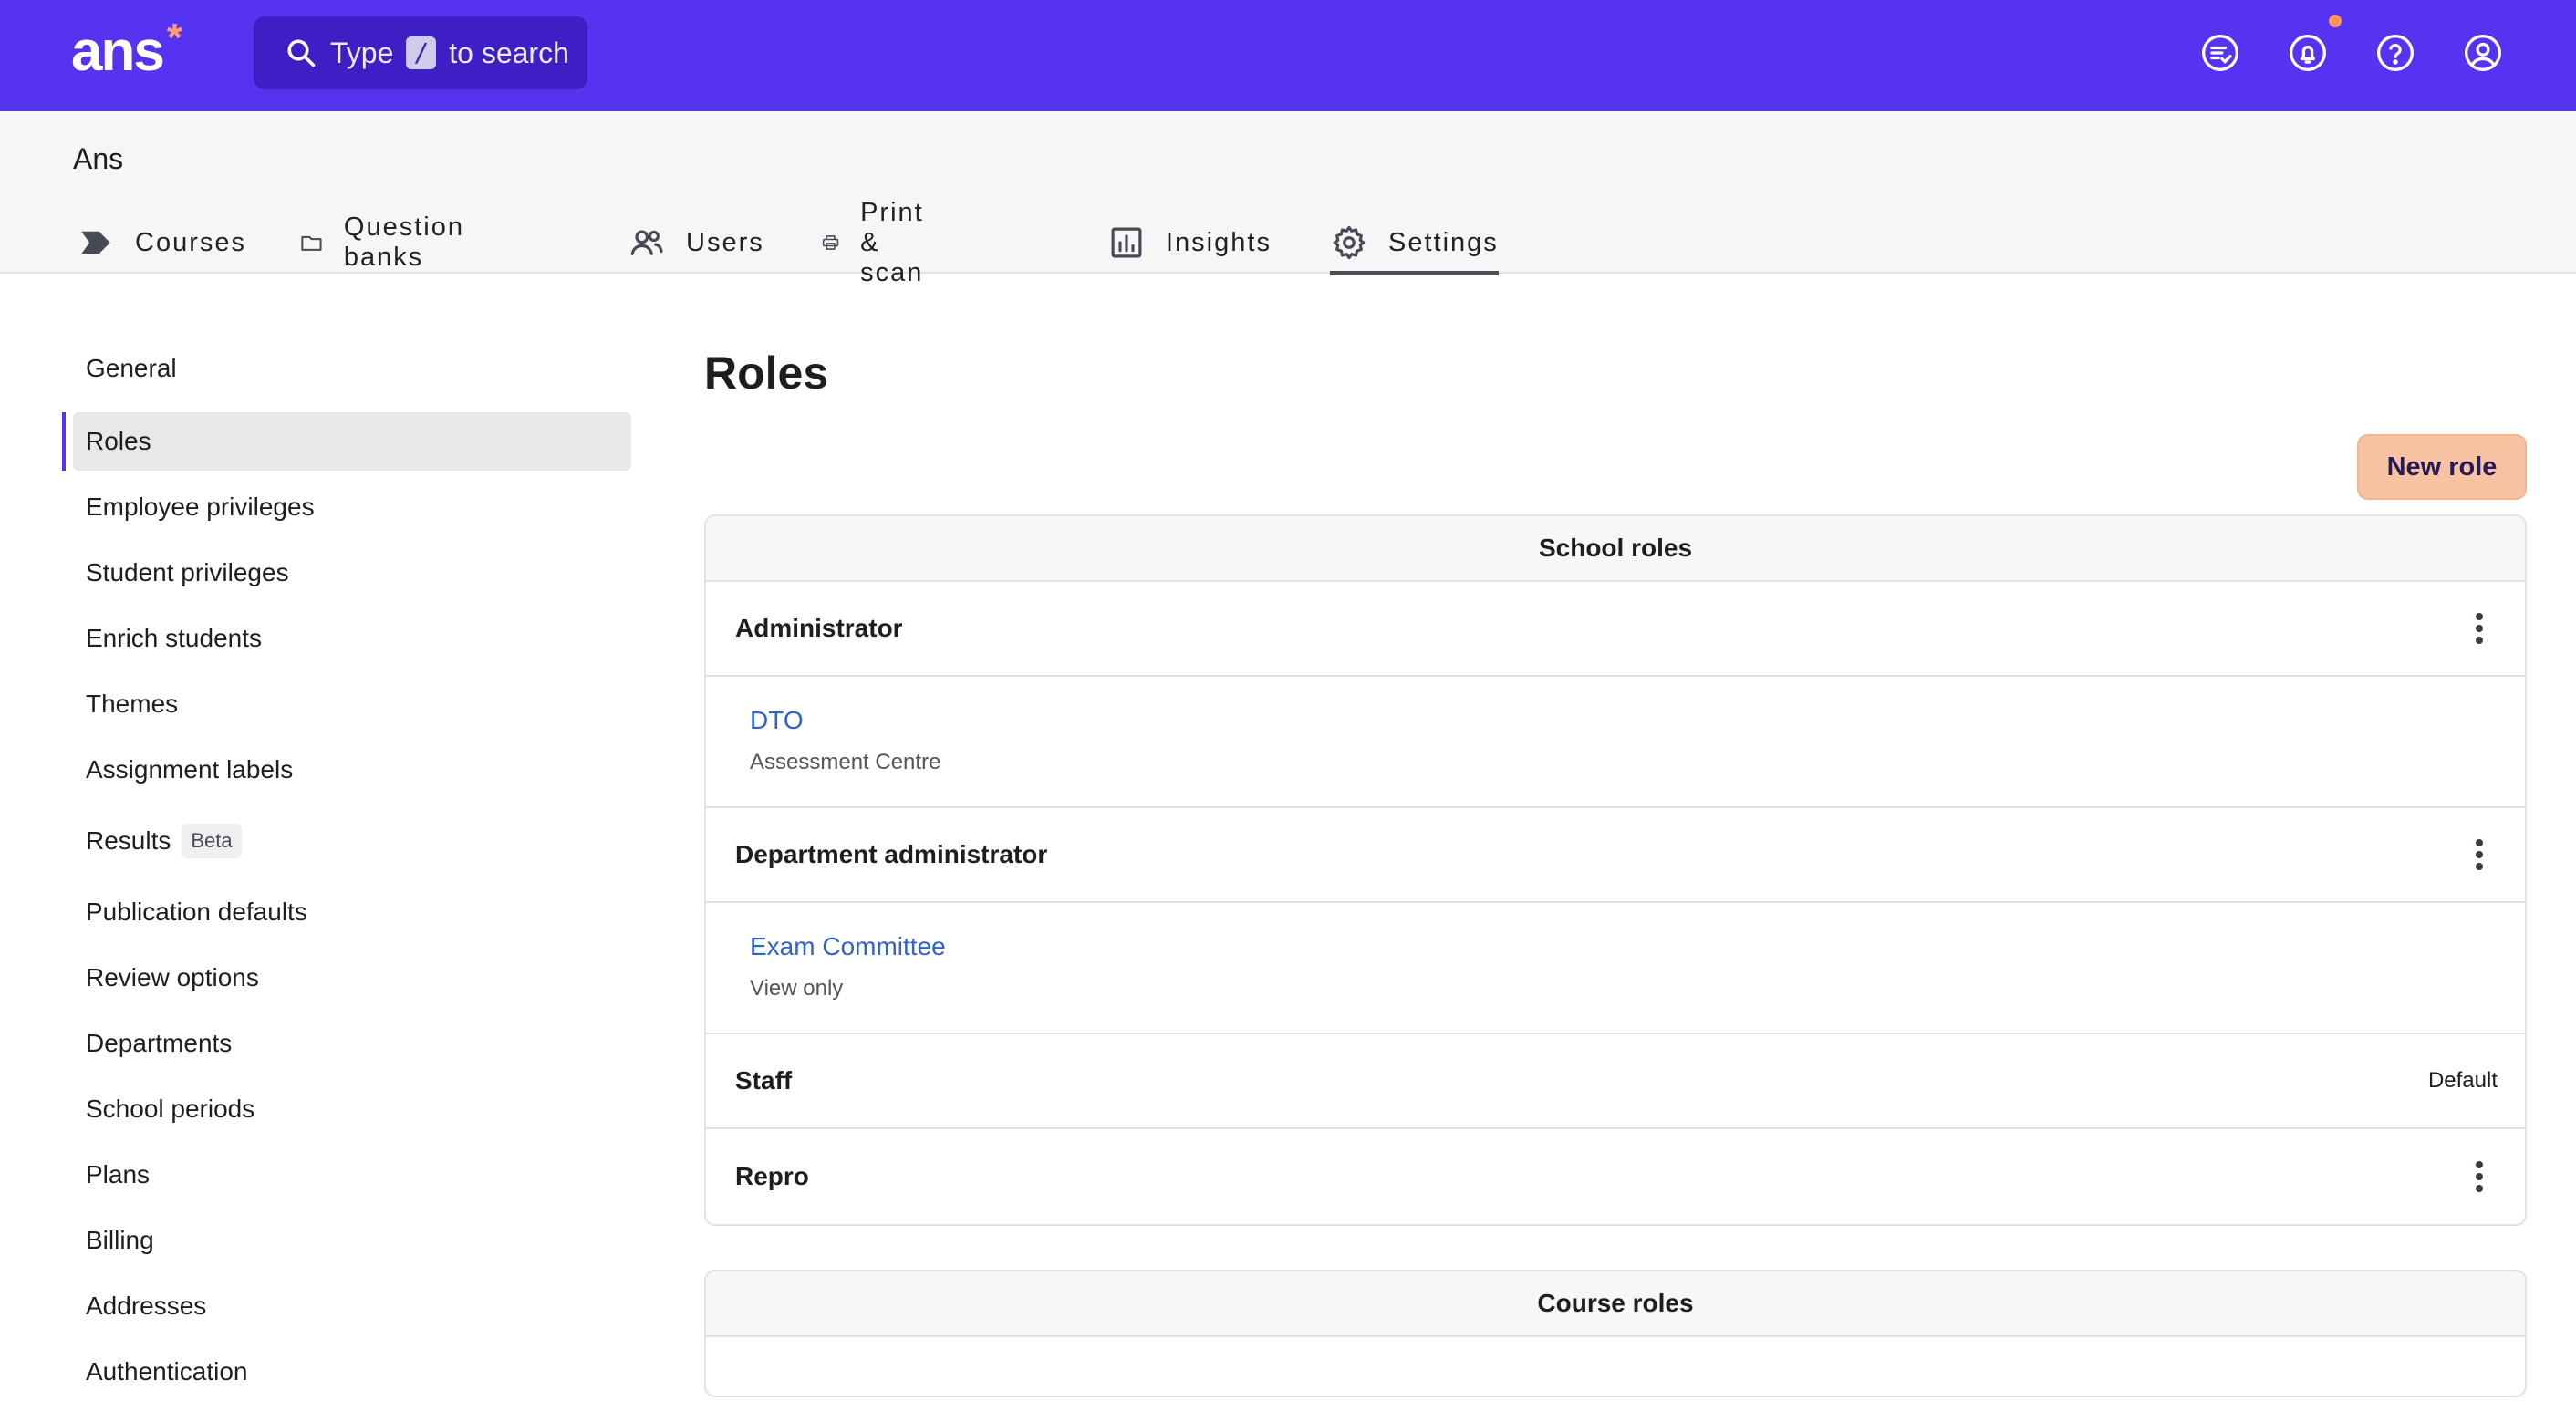 The height and width of the screenshot is (1401, 2576). Describe the element at coordinates (845, 762) in the screenshot. I see `role-scope-description: Assessment Centre` at that location.